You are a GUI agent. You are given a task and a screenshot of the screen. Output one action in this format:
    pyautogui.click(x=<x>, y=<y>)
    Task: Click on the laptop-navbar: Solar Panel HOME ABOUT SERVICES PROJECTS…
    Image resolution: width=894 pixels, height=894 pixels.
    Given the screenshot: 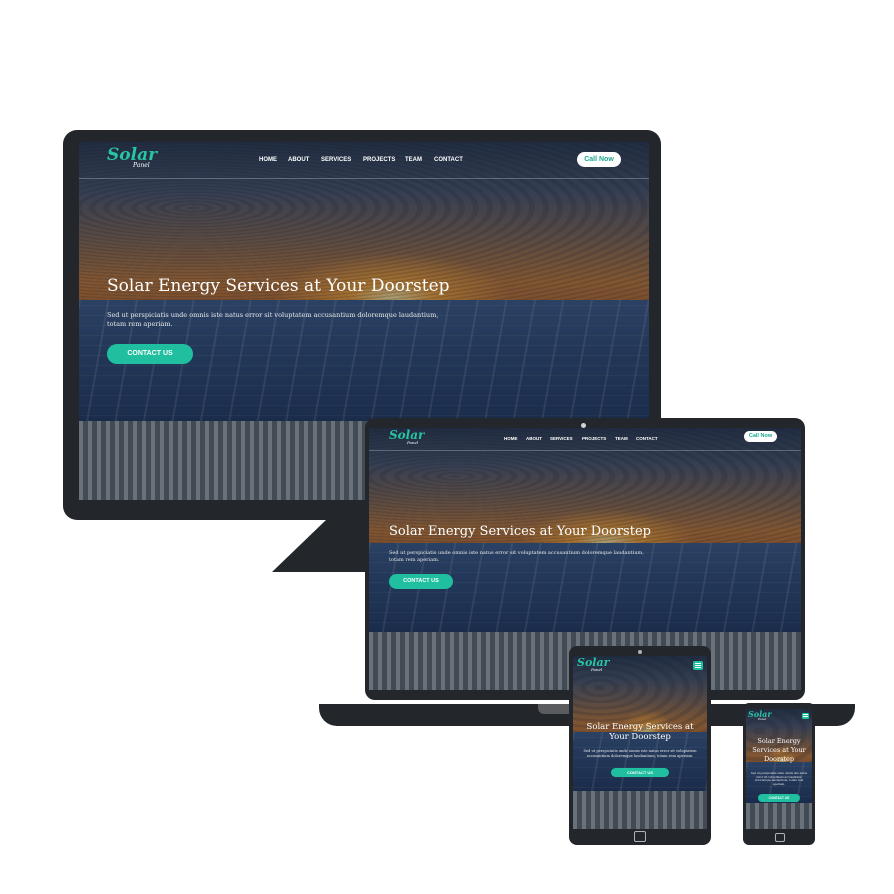 What is the action you would take?
    pyautogui.click(x=585, y=439)
    